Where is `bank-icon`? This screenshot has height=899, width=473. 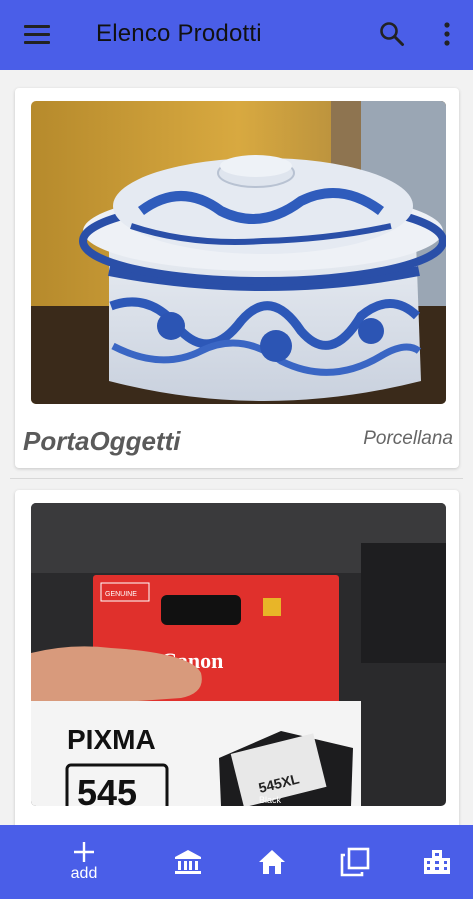
bank-icon is located at coordinates (188, 862).